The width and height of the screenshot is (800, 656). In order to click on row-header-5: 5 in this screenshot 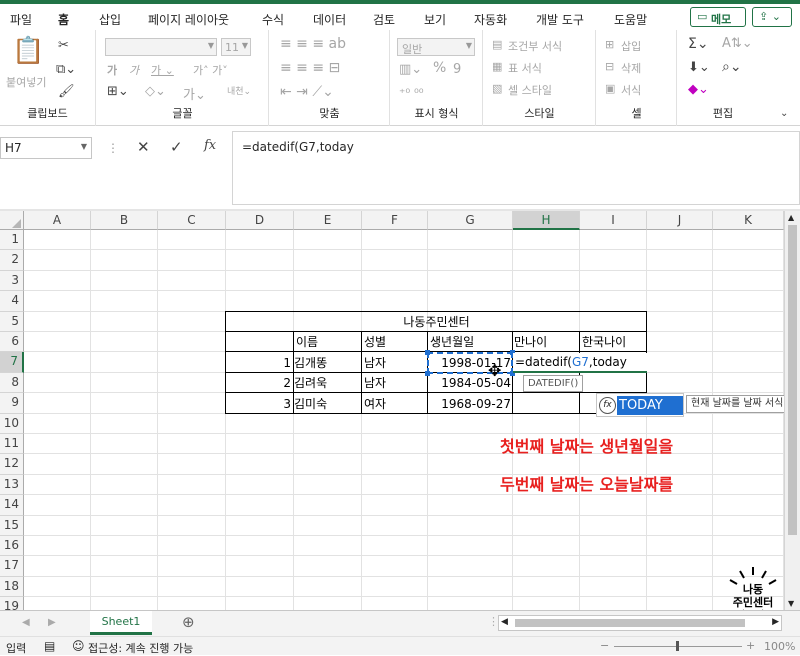, I will do `click(12, 321)`.